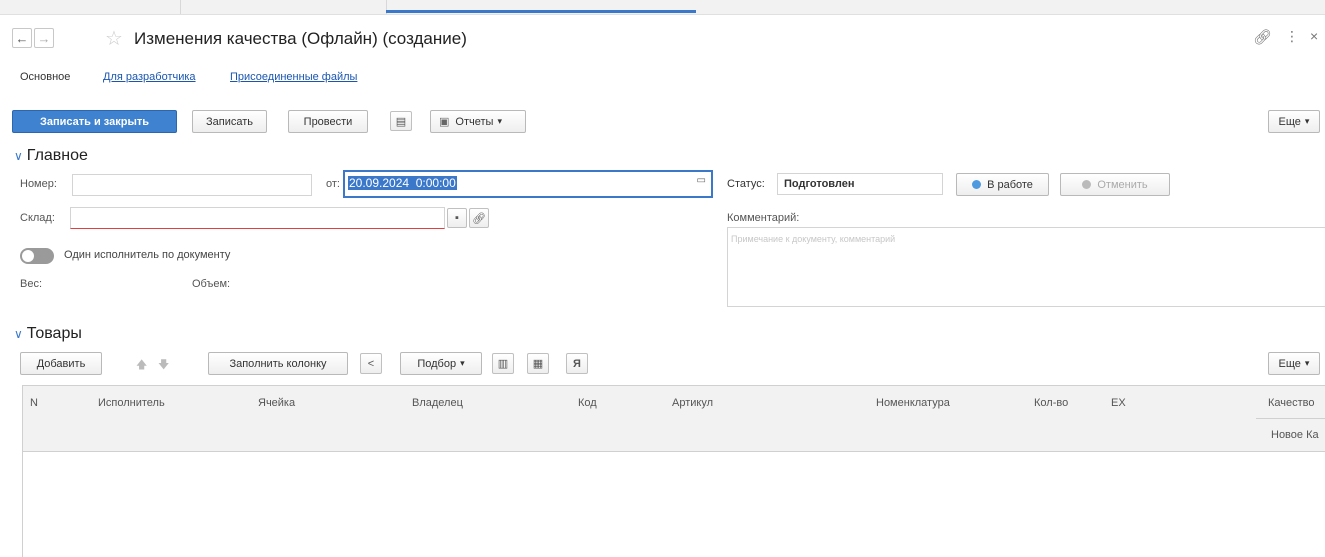  I want to click on main-section-header: ∨ Главное, so click(51, 156).